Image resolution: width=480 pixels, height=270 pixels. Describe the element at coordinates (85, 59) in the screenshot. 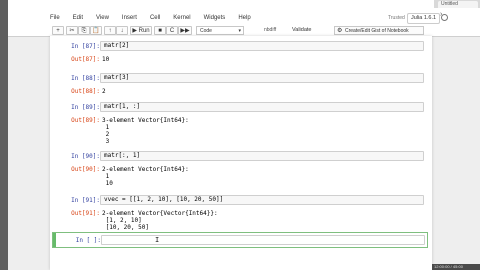

I see `output-prompt: Out[87]:` at that location.